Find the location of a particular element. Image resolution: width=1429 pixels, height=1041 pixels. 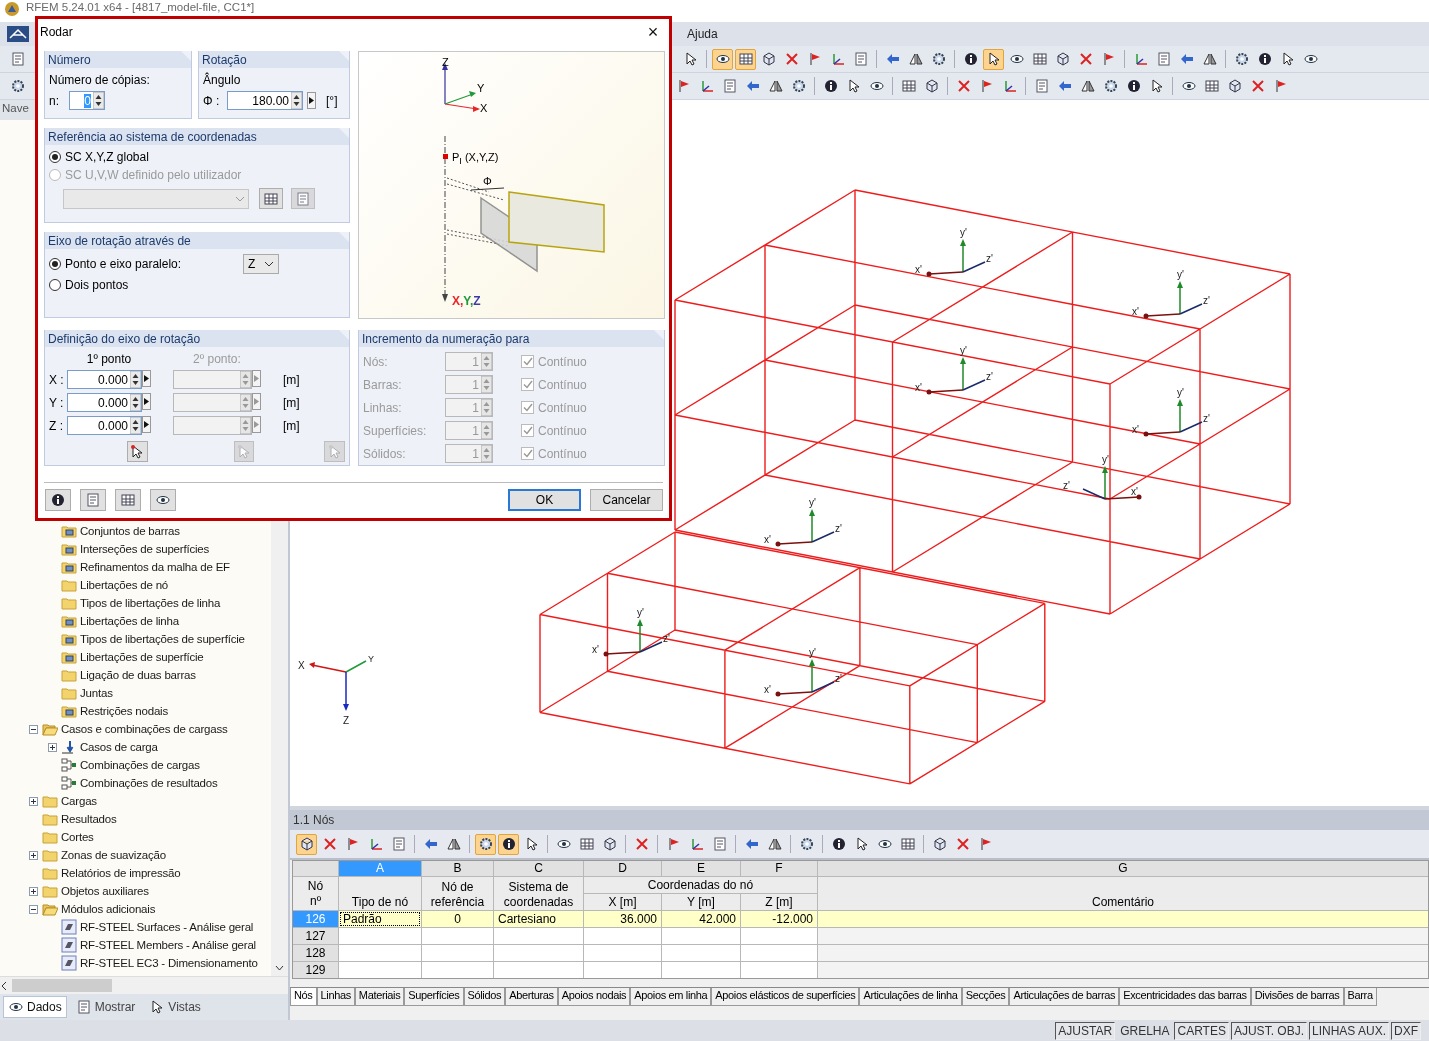

tree-item: RF-STEEL EC3 - Dimensionamento is located at coordinates (169, 963).